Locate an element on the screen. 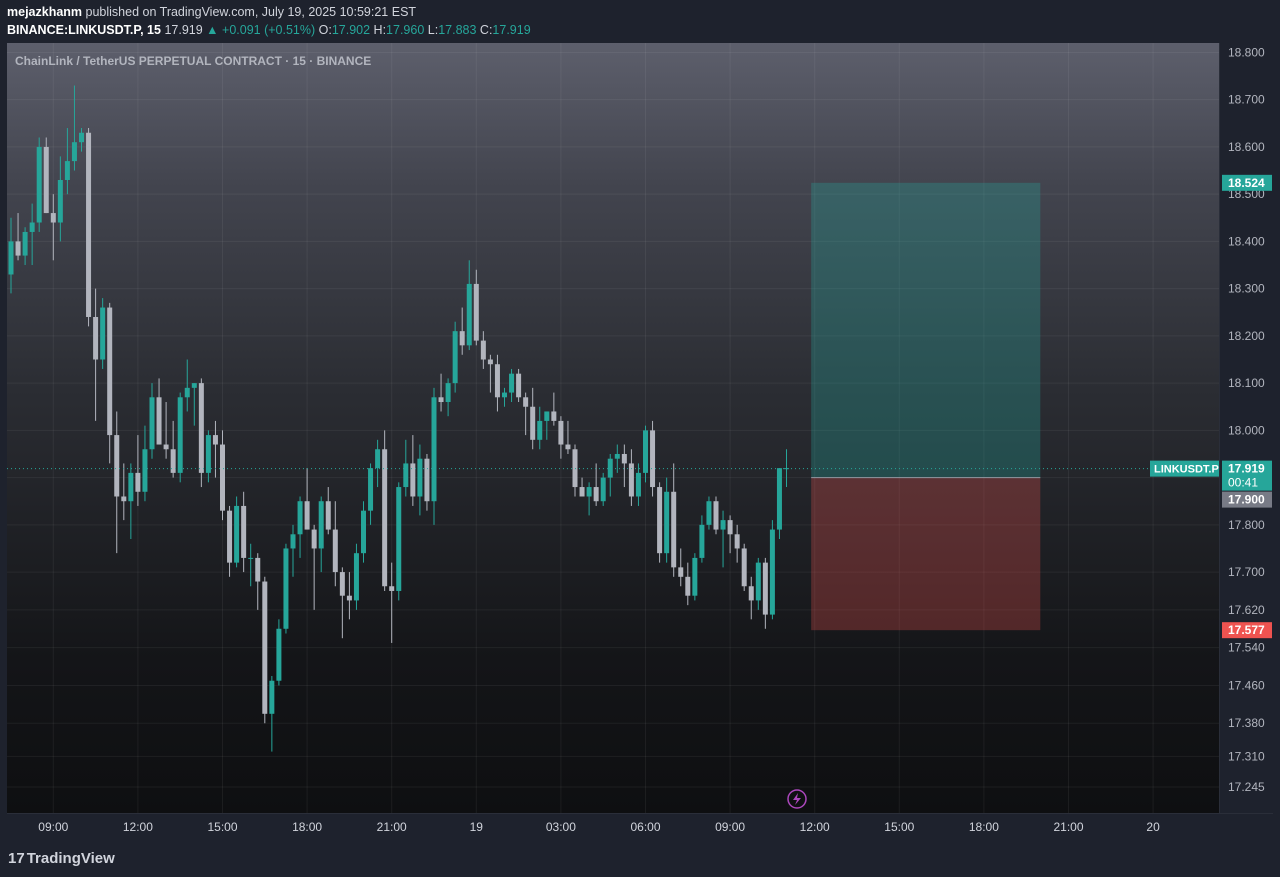 This screenshot has width=1280, height=877. target-price-badge-text: 18.524 is located at coordinates (1246, 183).